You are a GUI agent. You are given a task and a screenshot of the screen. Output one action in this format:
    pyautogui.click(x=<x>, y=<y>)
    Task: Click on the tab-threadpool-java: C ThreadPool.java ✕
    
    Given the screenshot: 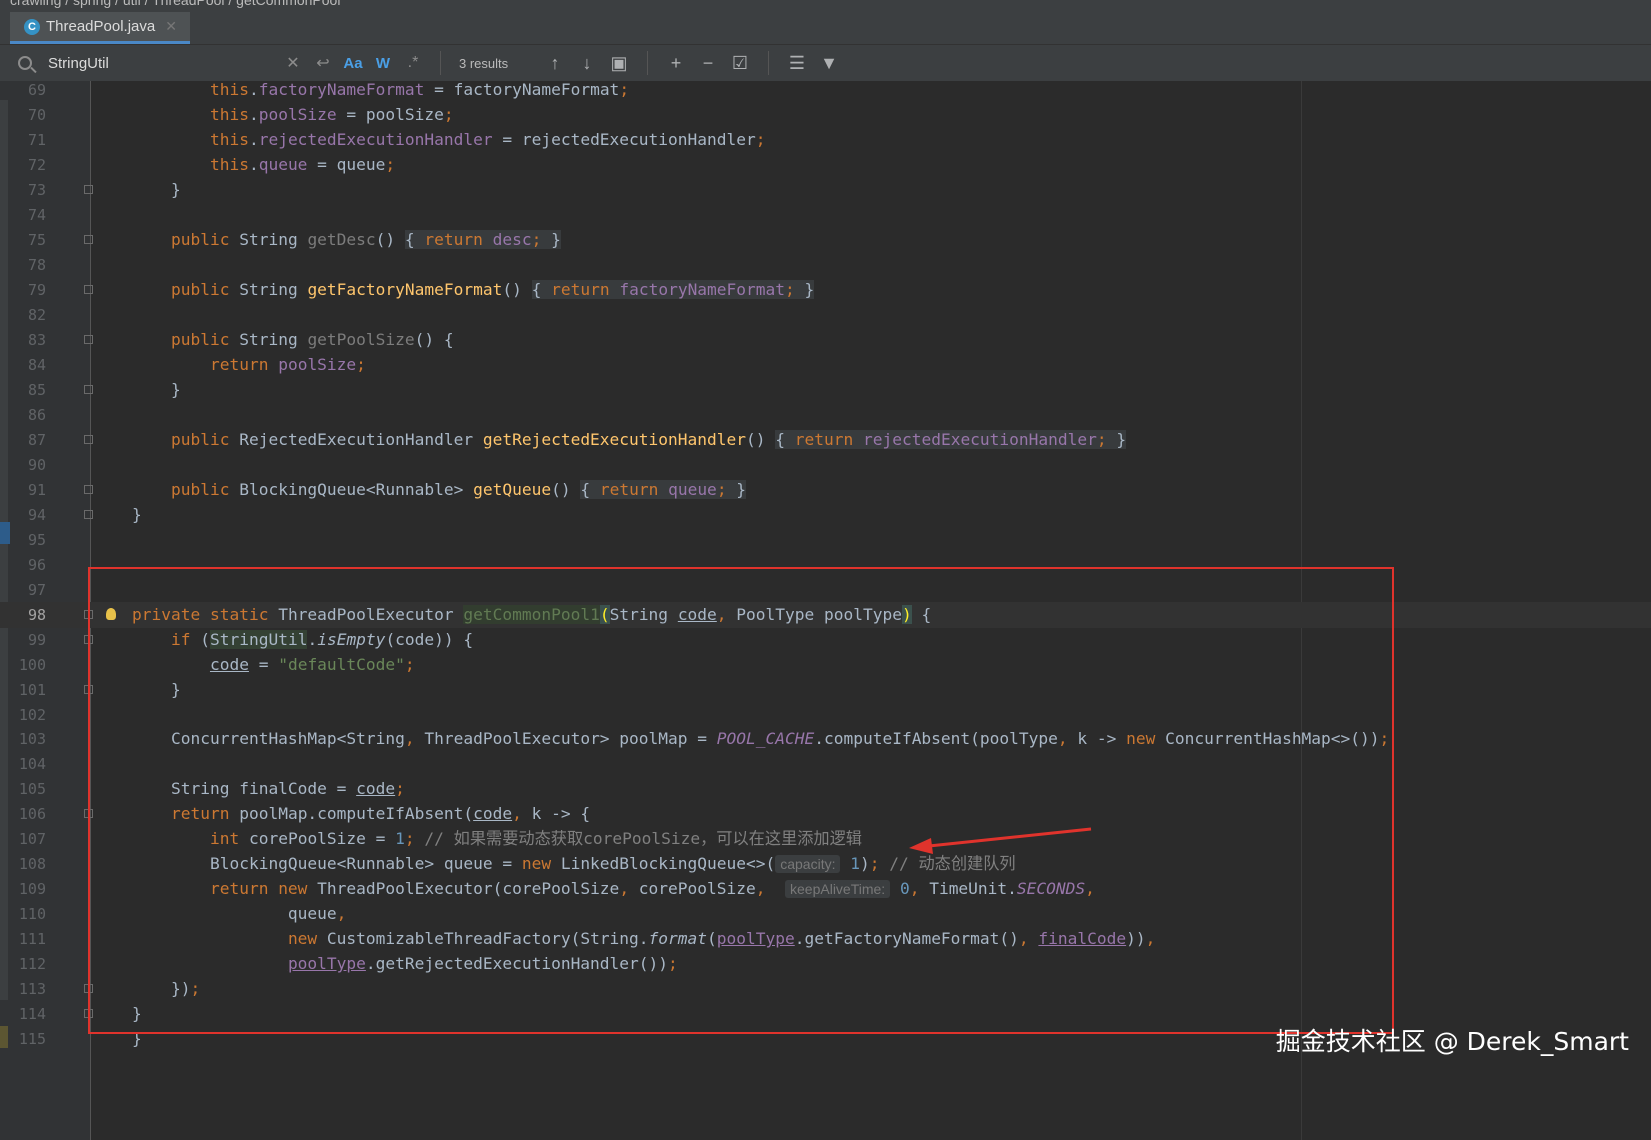 What is the action you would take?
    pyautogui.click(x=100, y=28)
    